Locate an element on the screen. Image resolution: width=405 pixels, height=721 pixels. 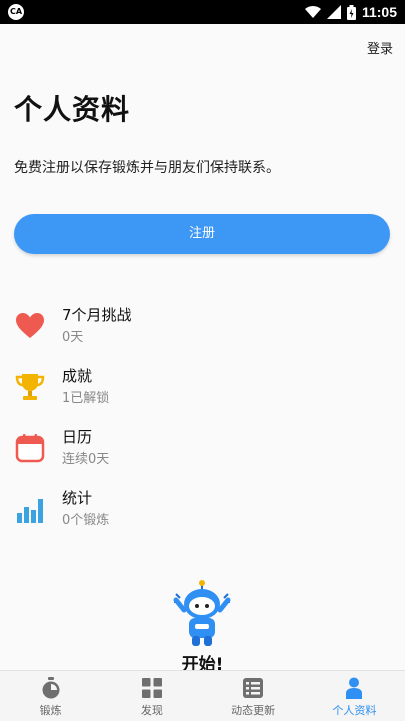
app-notification-icon: CA is located at coordinates (16, 12).